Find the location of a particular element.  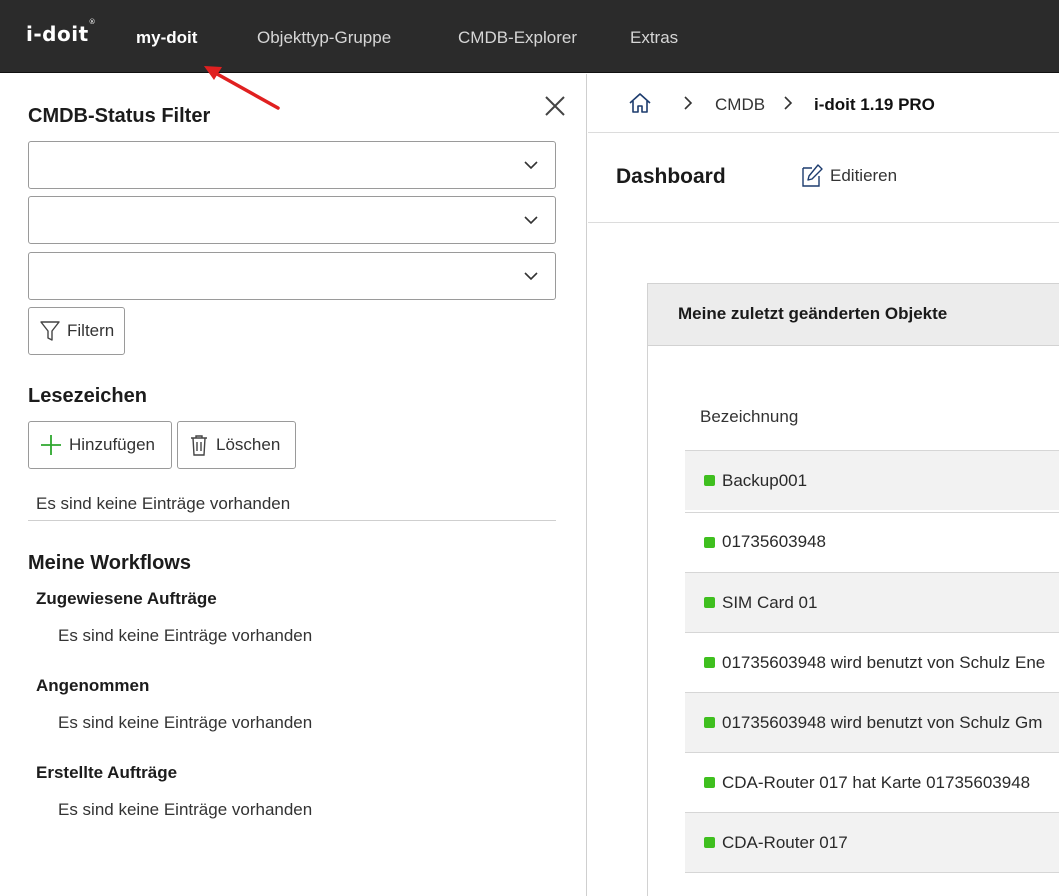

i-doit-logo: i-doit® is located at coordinates (61, 32).